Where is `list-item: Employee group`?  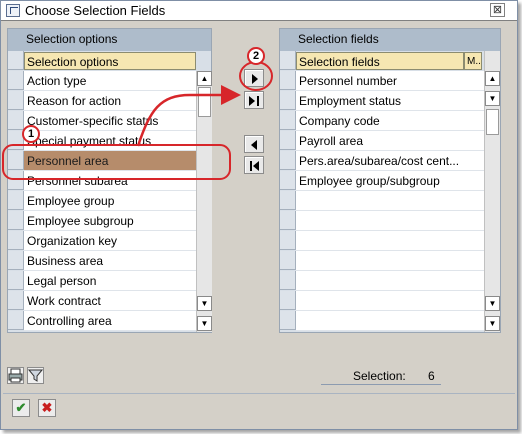
list-item: Employee group is located at coordinates (109, 201).